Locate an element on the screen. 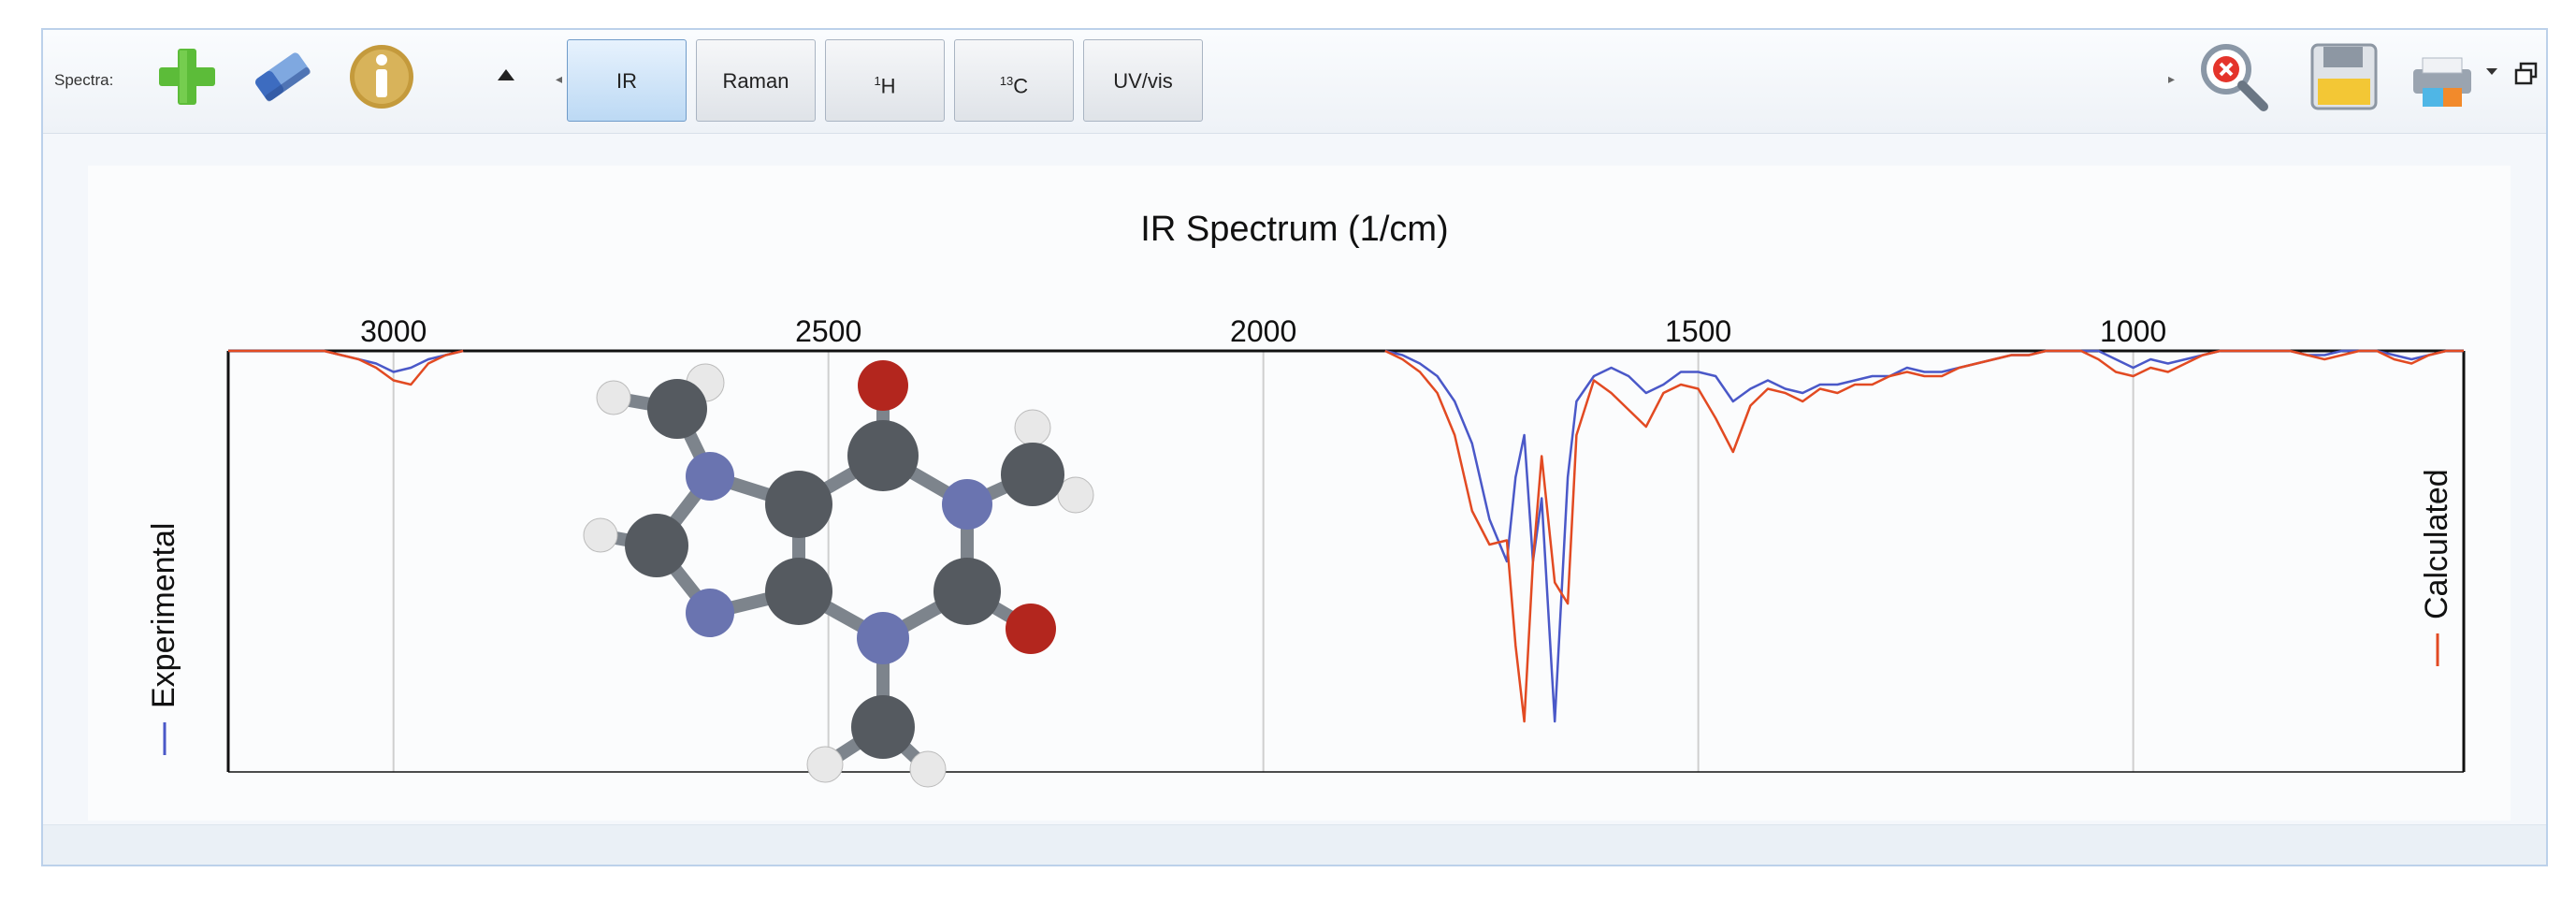 This screenshot has width=2576, height=902. restore-window-icon is located at coordinates (2526, 74).